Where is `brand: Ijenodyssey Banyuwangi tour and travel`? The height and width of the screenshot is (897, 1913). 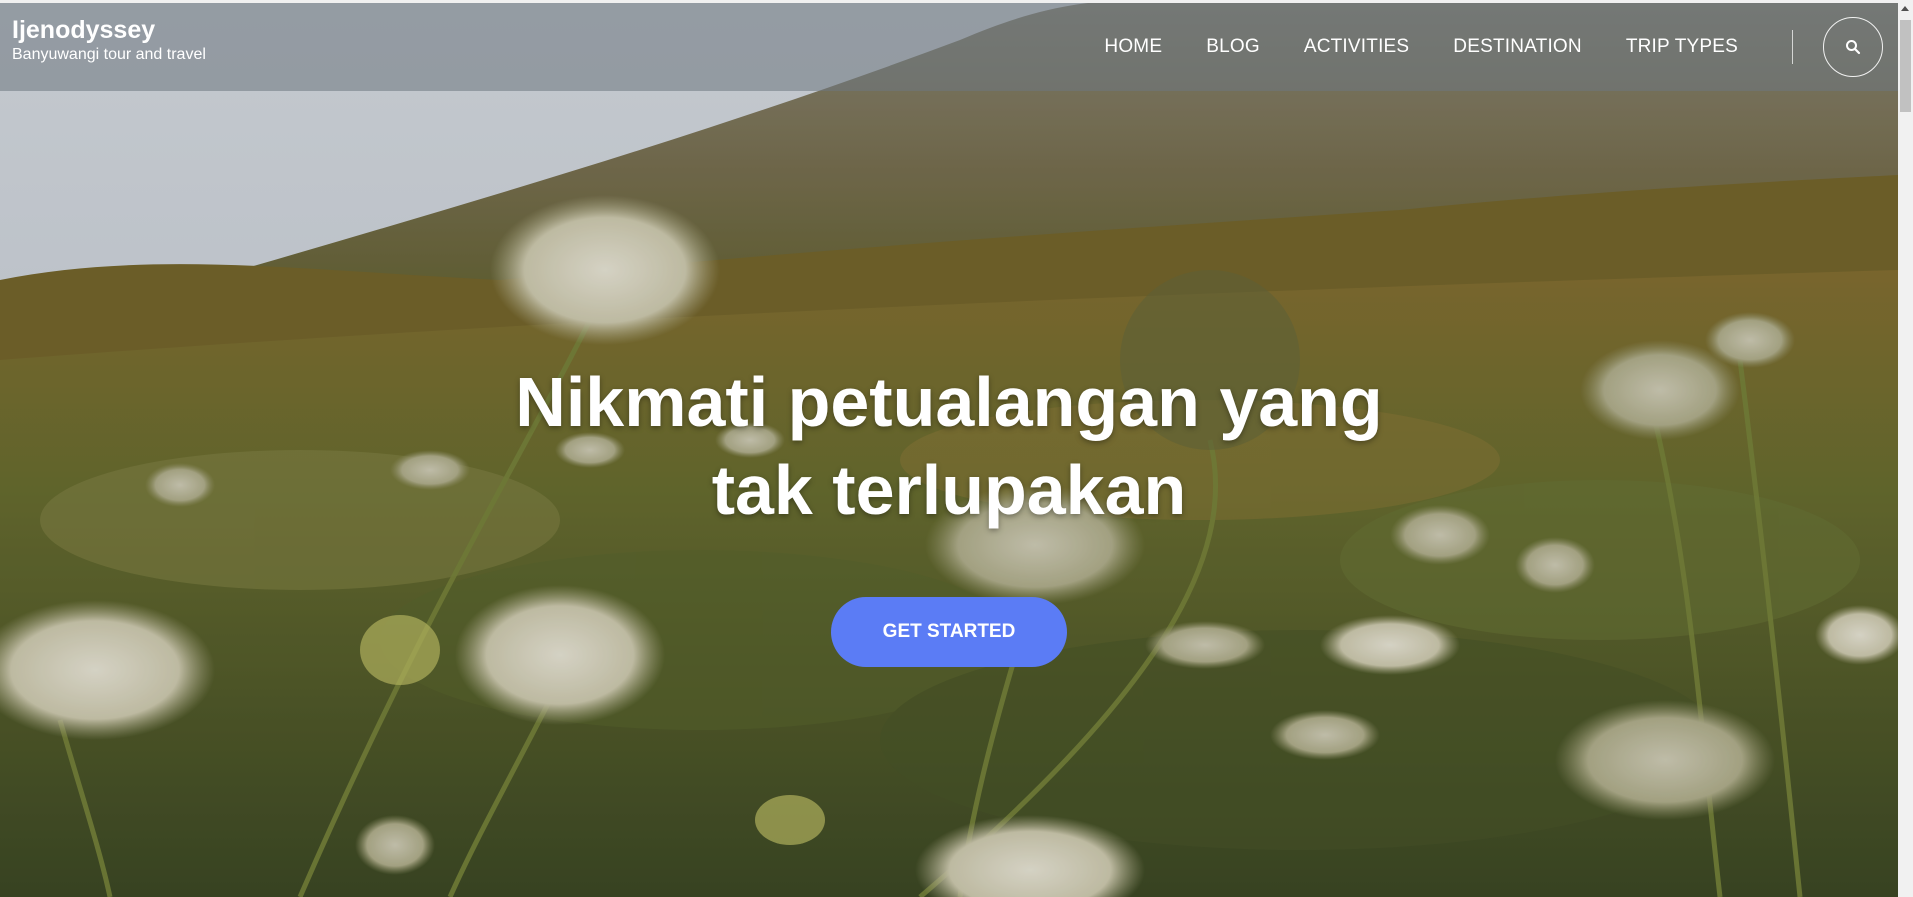
brand: Ijenodyssey Banyuwangi tour and travel is located at coordinates (109, 40).